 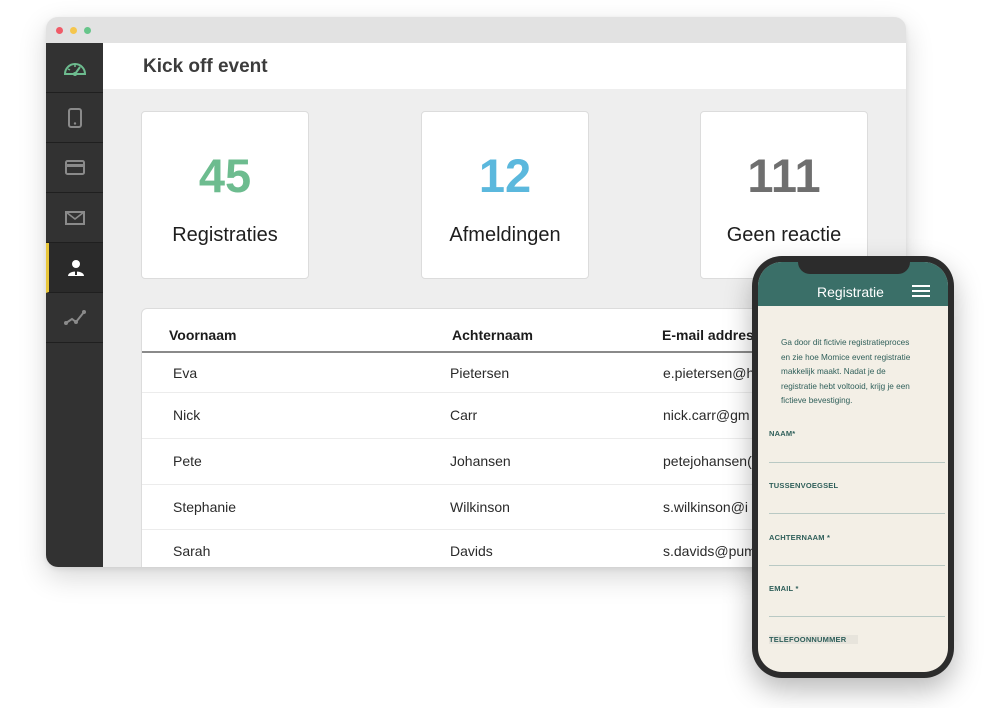 I want to click on maximize-window-button, so click(x=87, y=30).